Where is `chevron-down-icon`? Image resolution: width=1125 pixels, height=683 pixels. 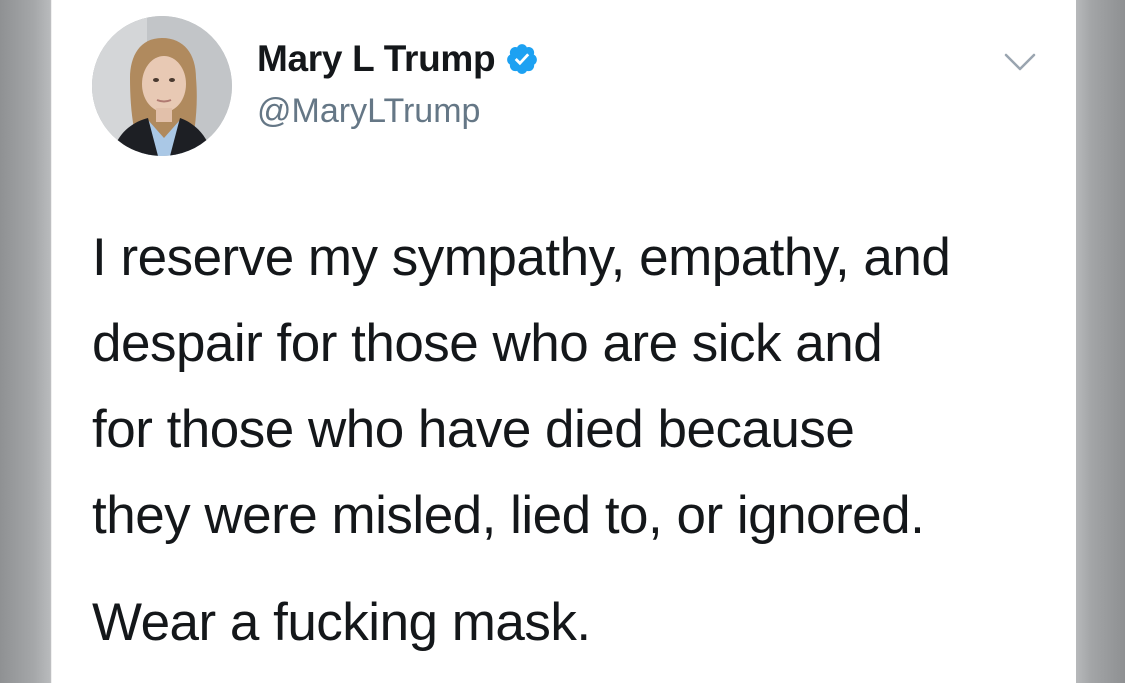
chevron-down-icon is located at coordinates (1020, 62).